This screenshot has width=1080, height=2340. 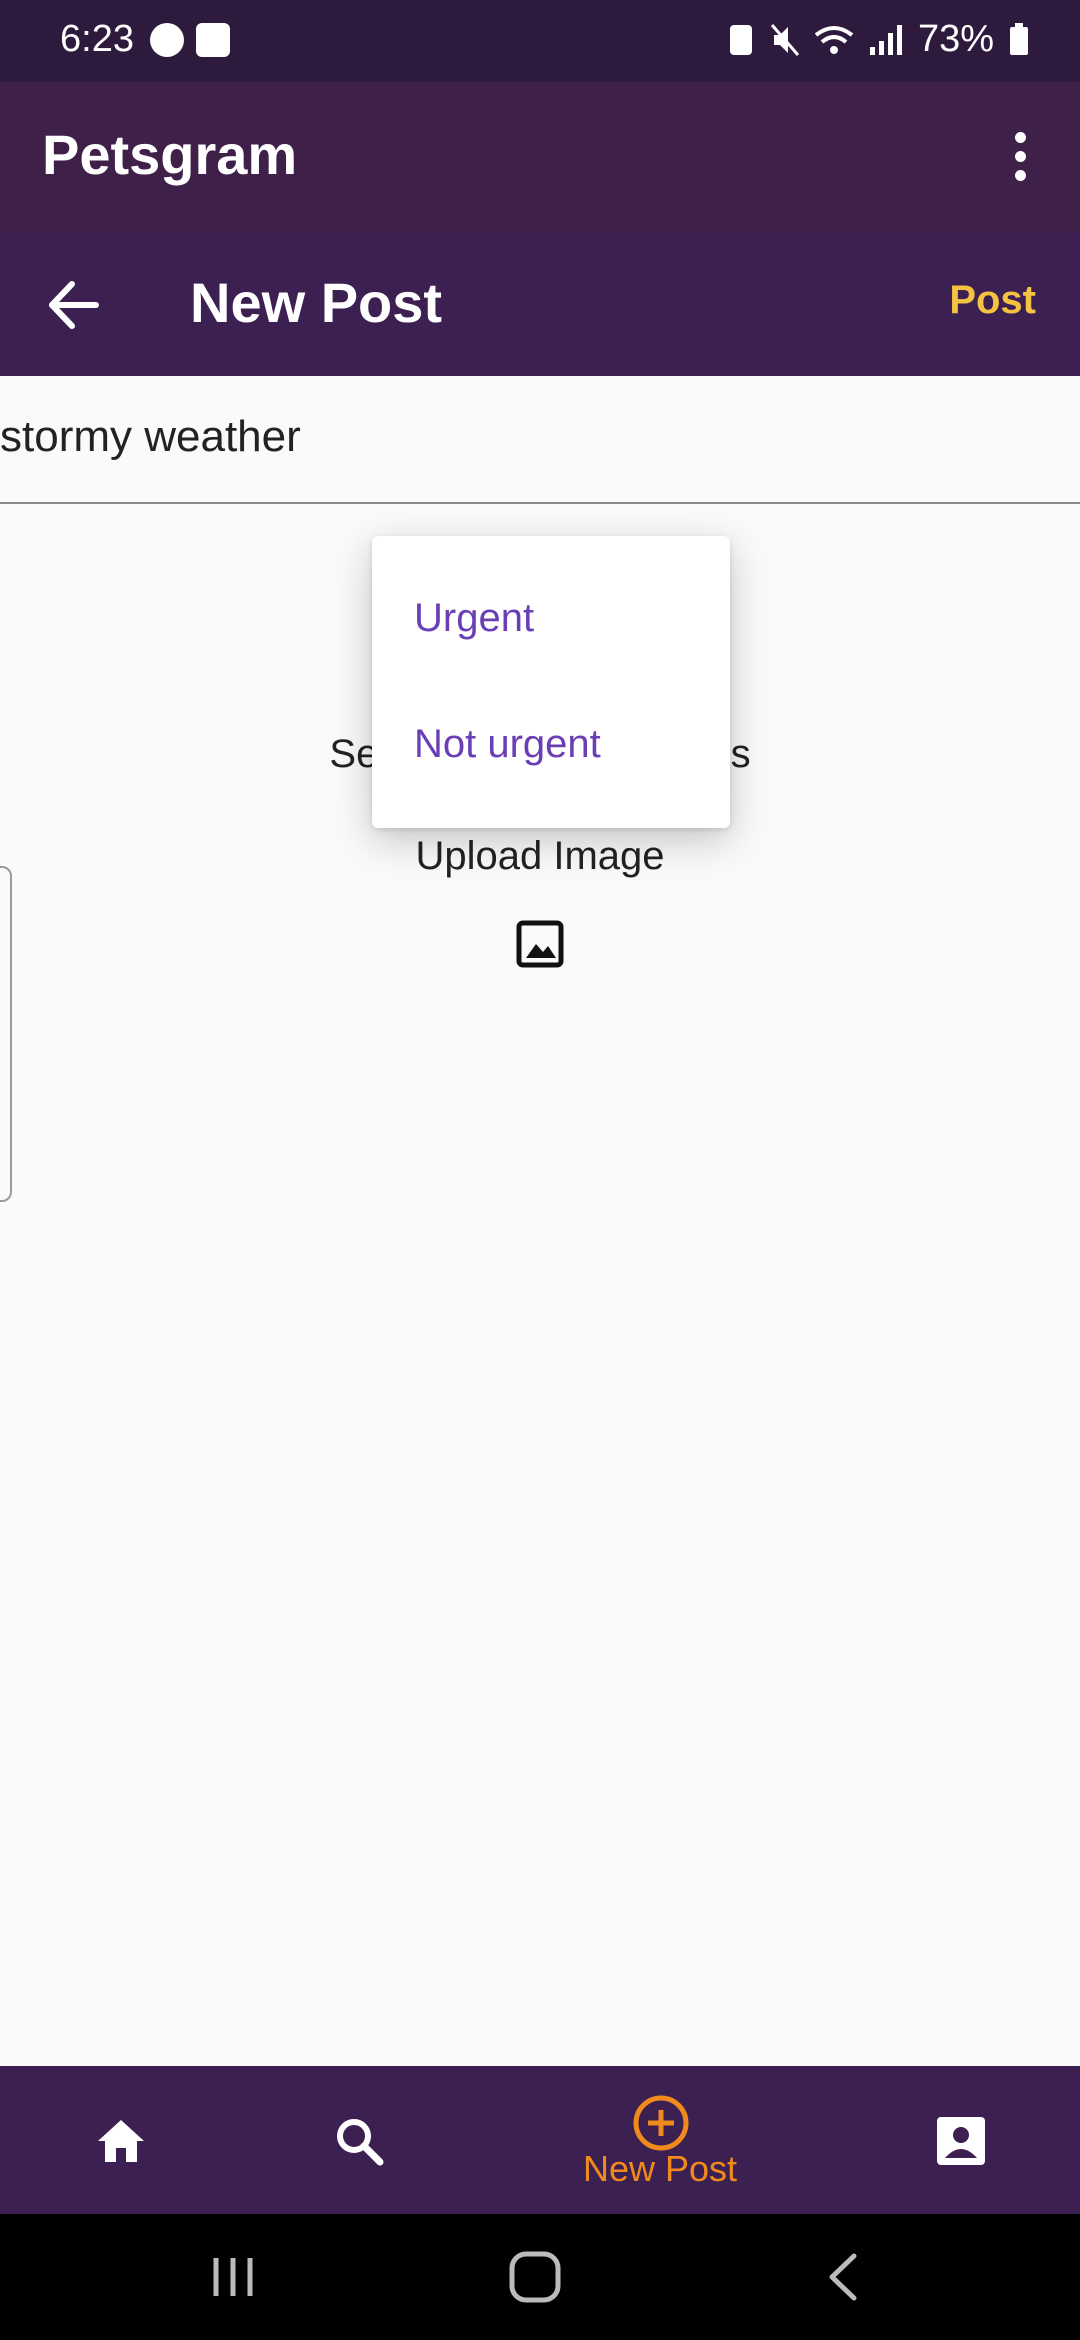 What do you see at coordinates (540, 944) in the screenshot?
I see `image-icon` at bounding box center [540, 944].